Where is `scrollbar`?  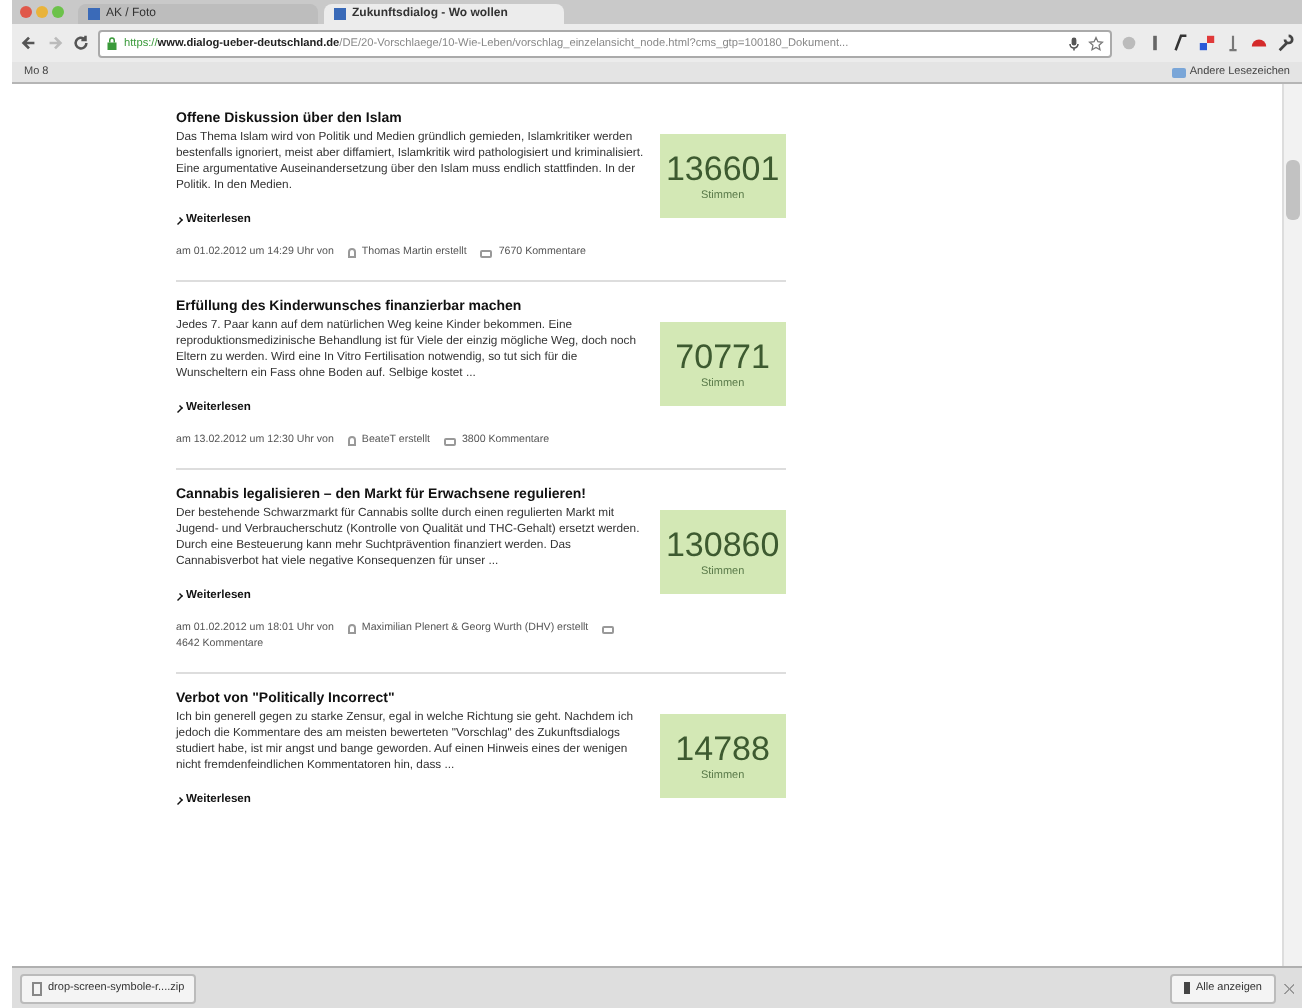 scrollbar is located at coordinates (1292, 525).